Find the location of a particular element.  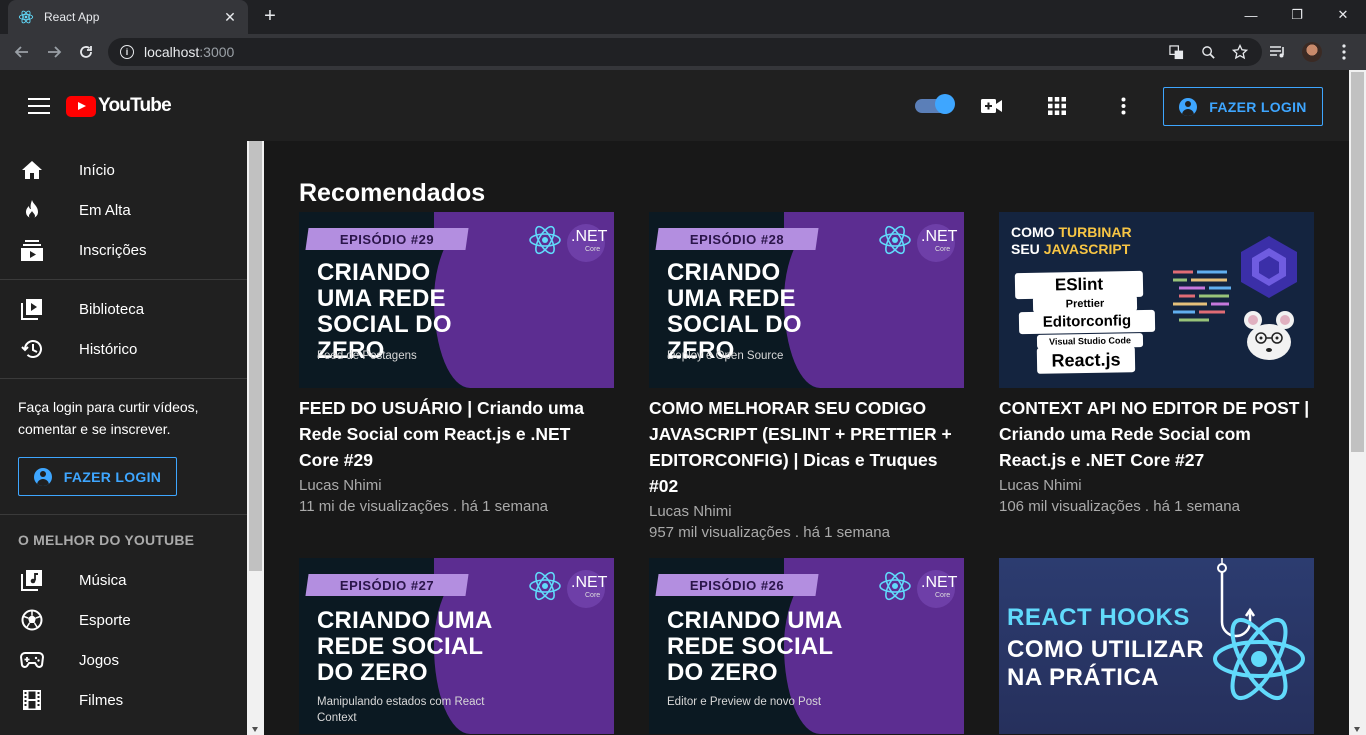

sidebar-login-button: FAZER LOGIN is located at coordinates (97, 476).